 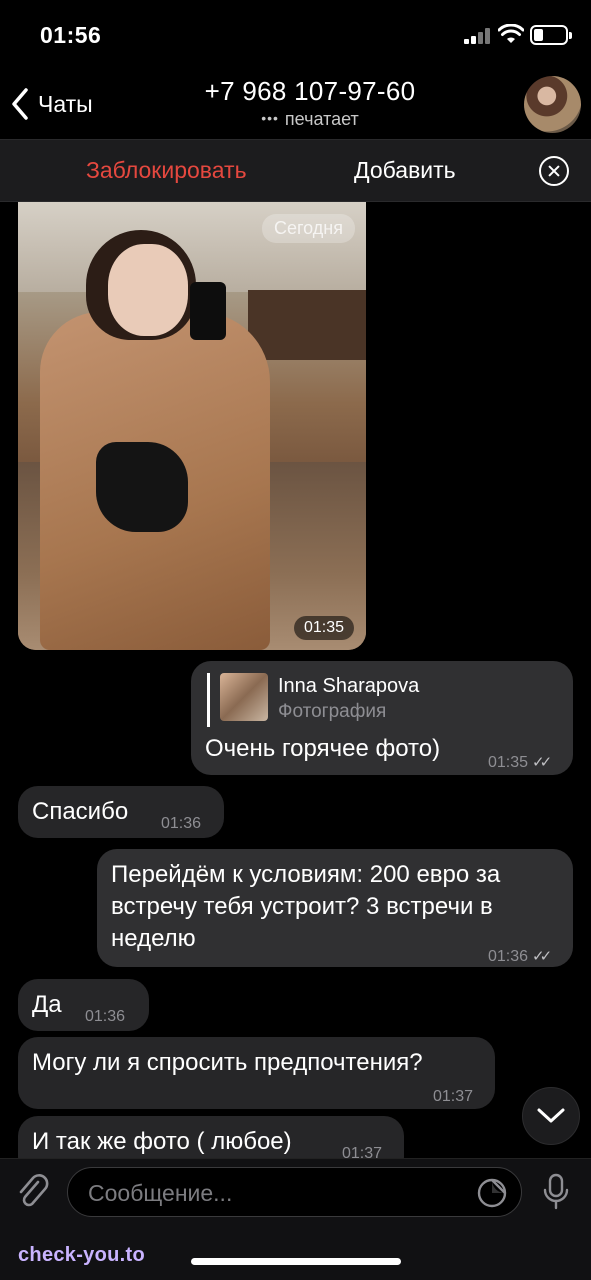 What do you see at coordinates (65, 103) in the screenshot?
I see `back-label: Чаты` at bounding box center [65, 103].